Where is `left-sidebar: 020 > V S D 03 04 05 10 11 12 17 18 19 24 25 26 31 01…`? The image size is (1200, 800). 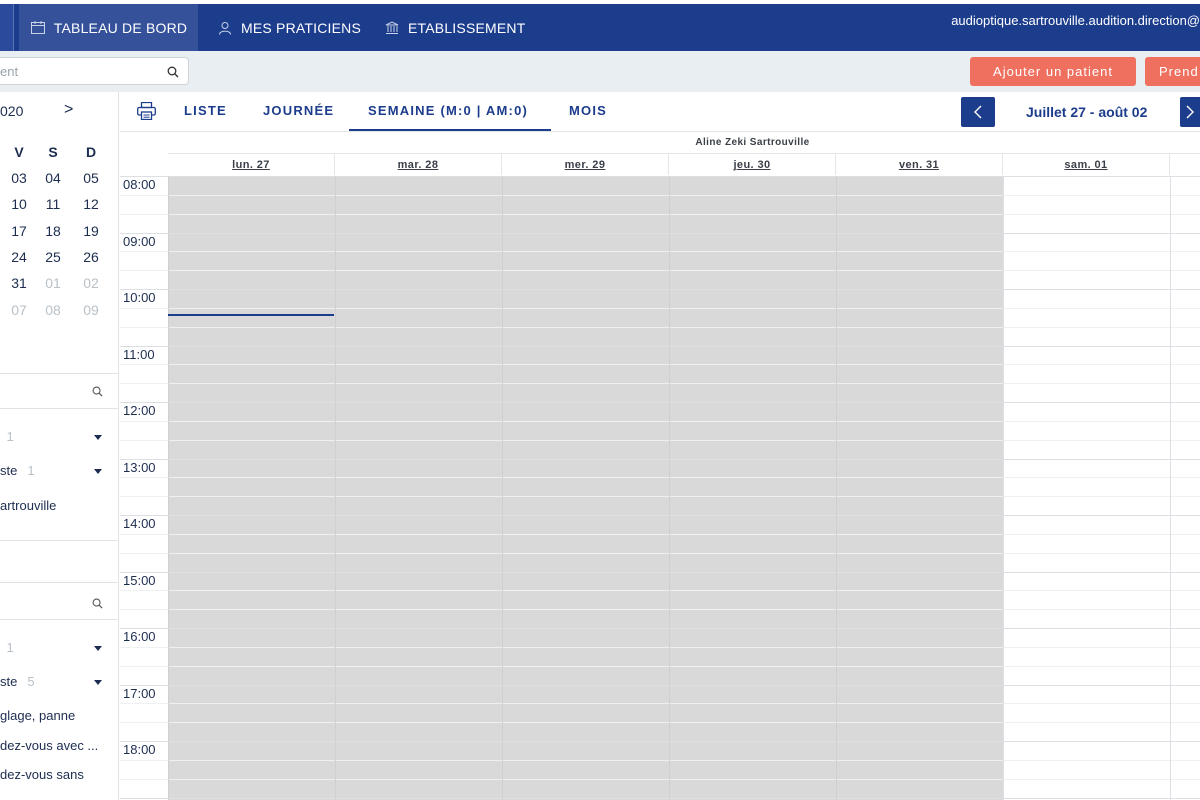 left-sidebar: 020 > V S D 03 04 05 10 11 12 17 18 19 24 25 26 31 01… is located at coordinates (59, 446).